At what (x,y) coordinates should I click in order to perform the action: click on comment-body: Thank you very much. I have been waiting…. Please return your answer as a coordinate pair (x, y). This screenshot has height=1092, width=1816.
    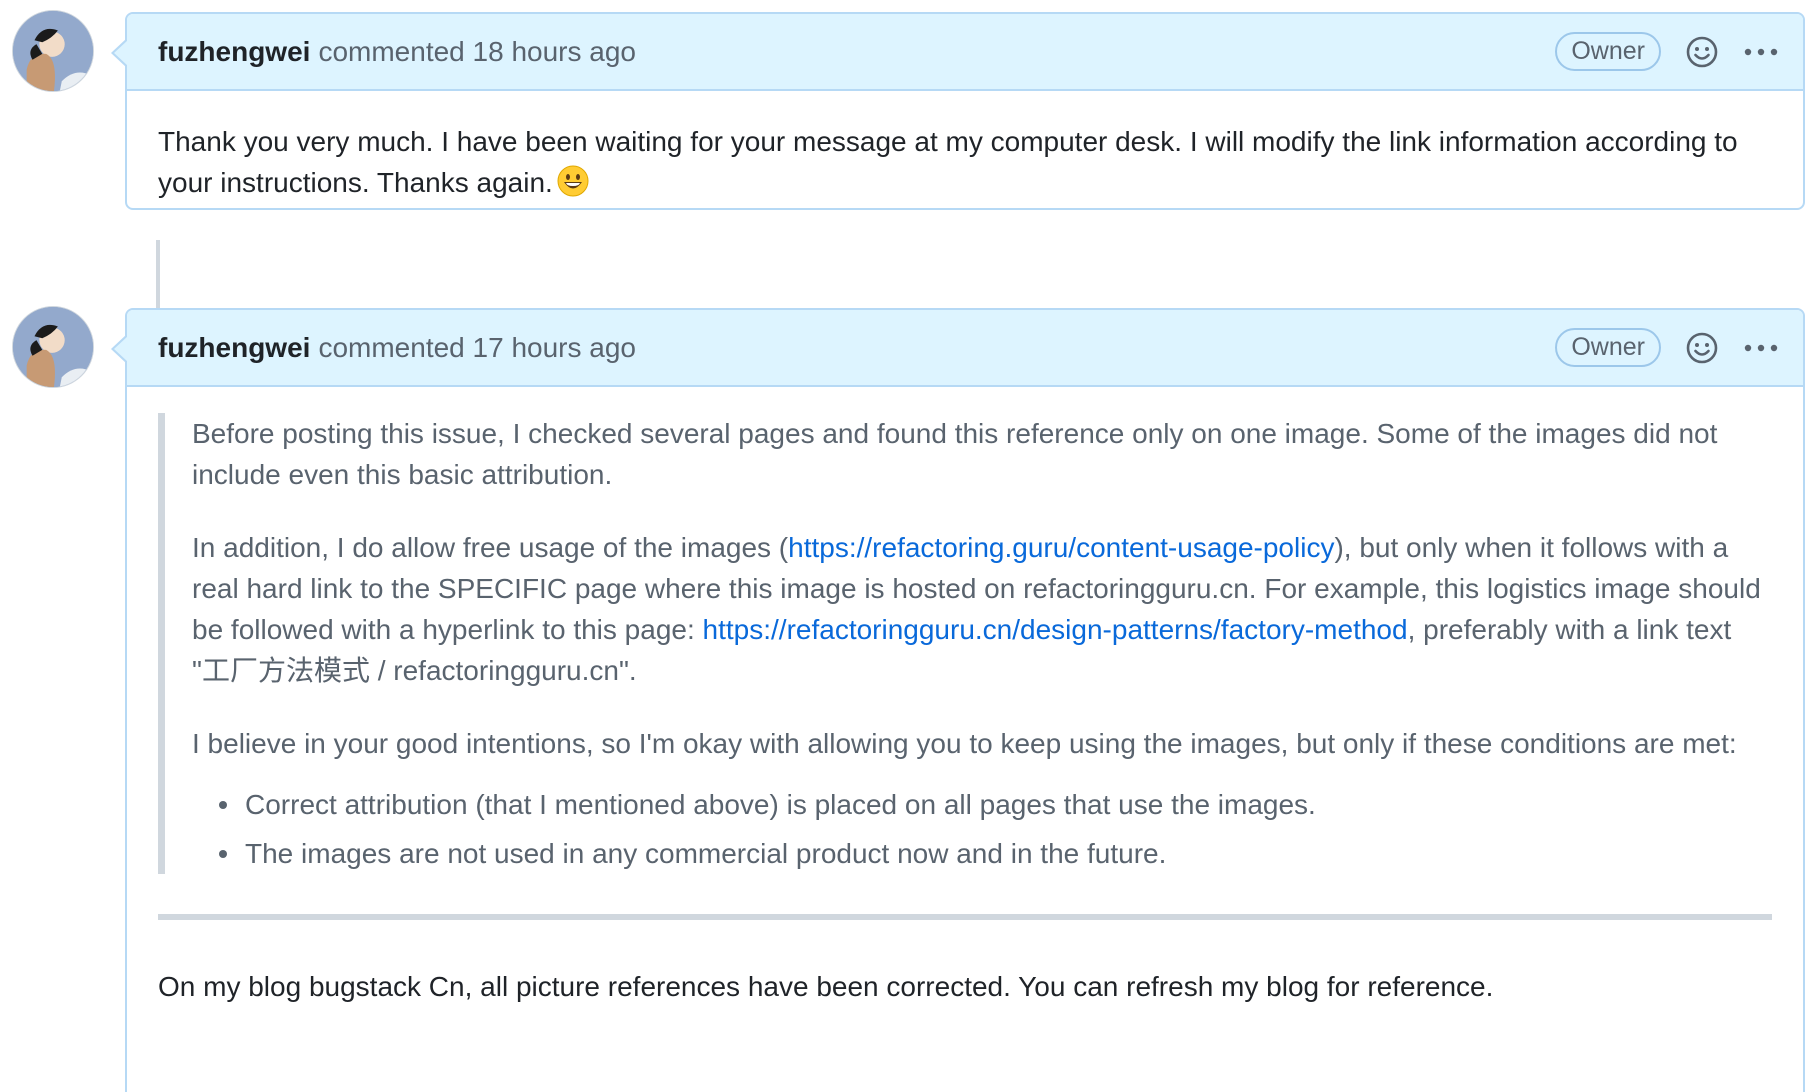
    Looking at the image, I should click on (965, 162).